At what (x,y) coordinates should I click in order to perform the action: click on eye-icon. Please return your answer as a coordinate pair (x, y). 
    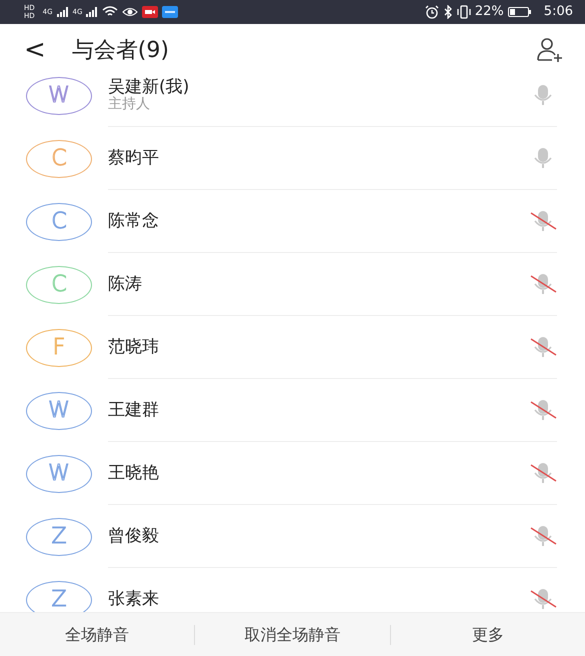
    Looking at the image, I should click on (130, 12).